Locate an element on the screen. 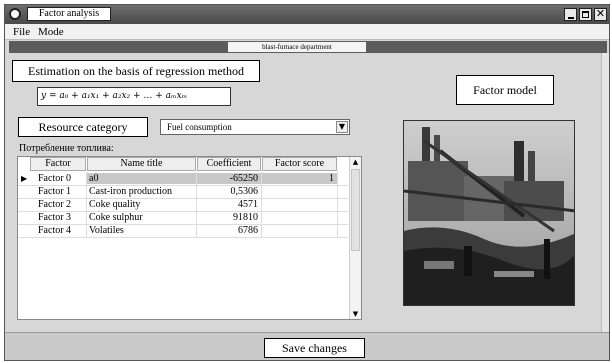  table-cell-name: Coke sulphur is located at coordinates (141, 217).